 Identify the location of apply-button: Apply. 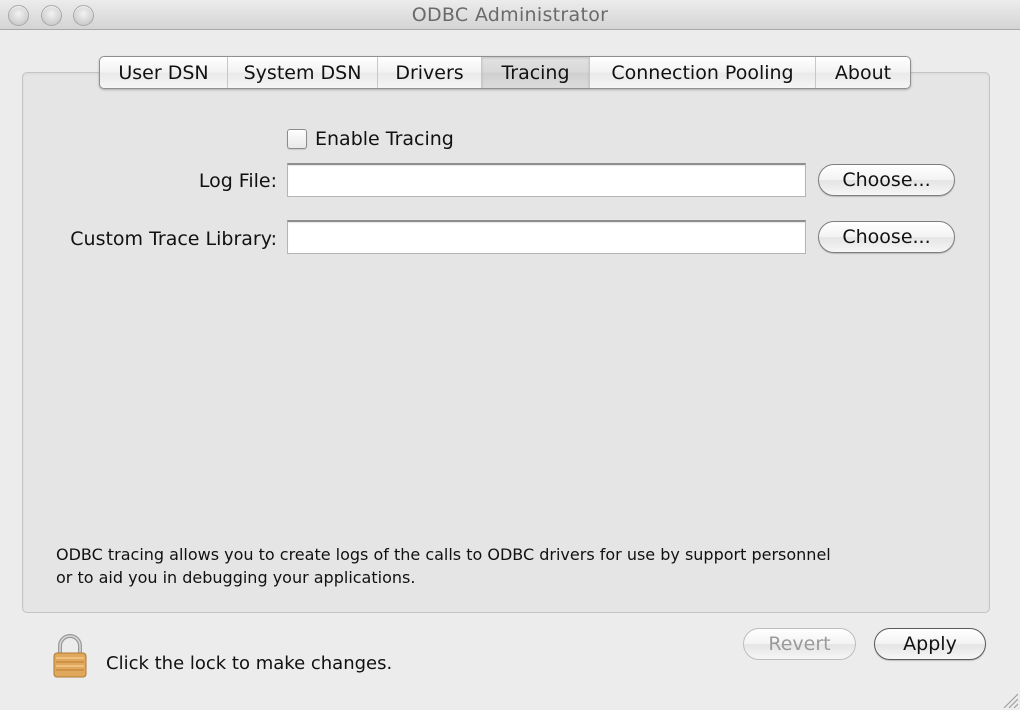
(930, 644).